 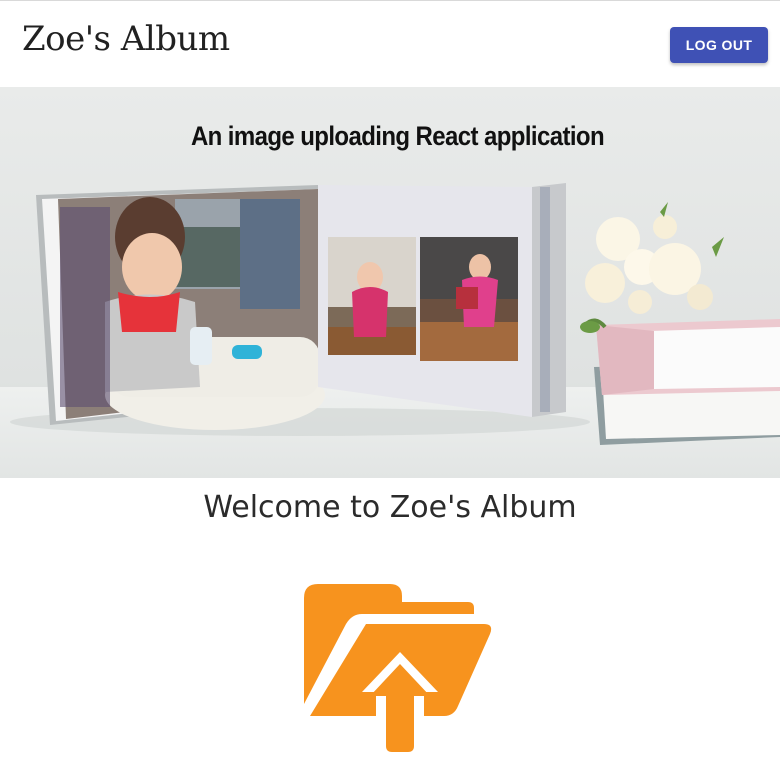 What do you see at coordinates (390, 507) in the screenshot?
I see `welcome-heading: Welcome to Zoe's Album` at bounding box center [390, 507].